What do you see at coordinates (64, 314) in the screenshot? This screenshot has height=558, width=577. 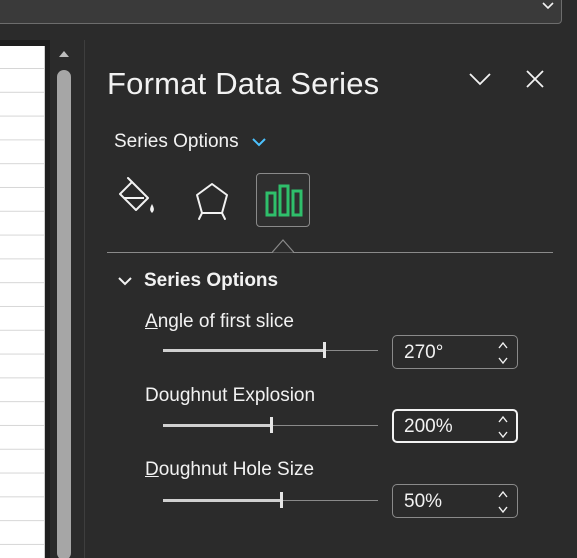 I see `scrollbar-thumb` at bounding box center [64, 314].